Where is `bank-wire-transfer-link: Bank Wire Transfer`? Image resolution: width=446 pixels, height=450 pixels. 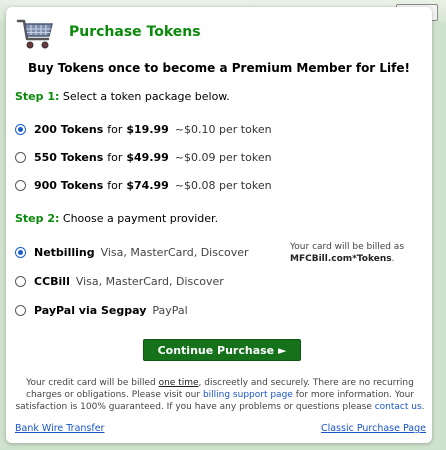 bank-wire-transfer-link: Bank Wire Transfer is located at coordinates (59, 428).